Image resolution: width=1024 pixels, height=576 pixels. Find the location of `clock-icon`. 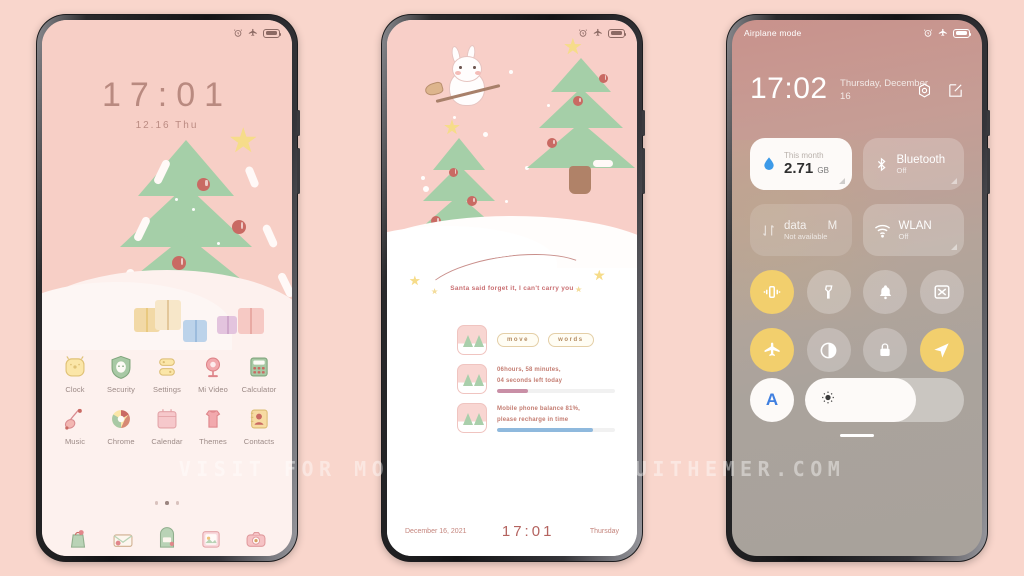

clock-icon is located at coordinates (75, 367).